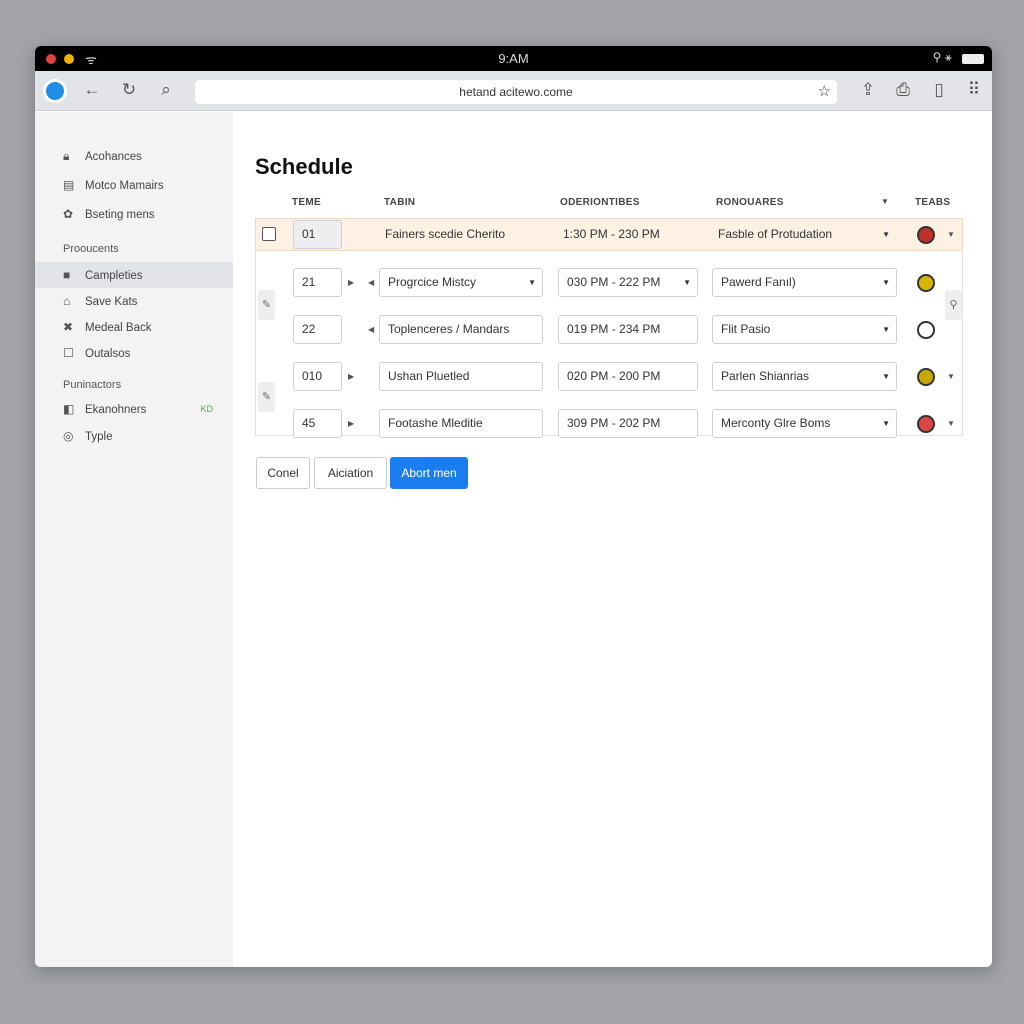 This screenshot has height=1024, width=1024. Describe the element at coordinates (129, 90) in the screenshot. I see `reload-icon: ↻` at that location.